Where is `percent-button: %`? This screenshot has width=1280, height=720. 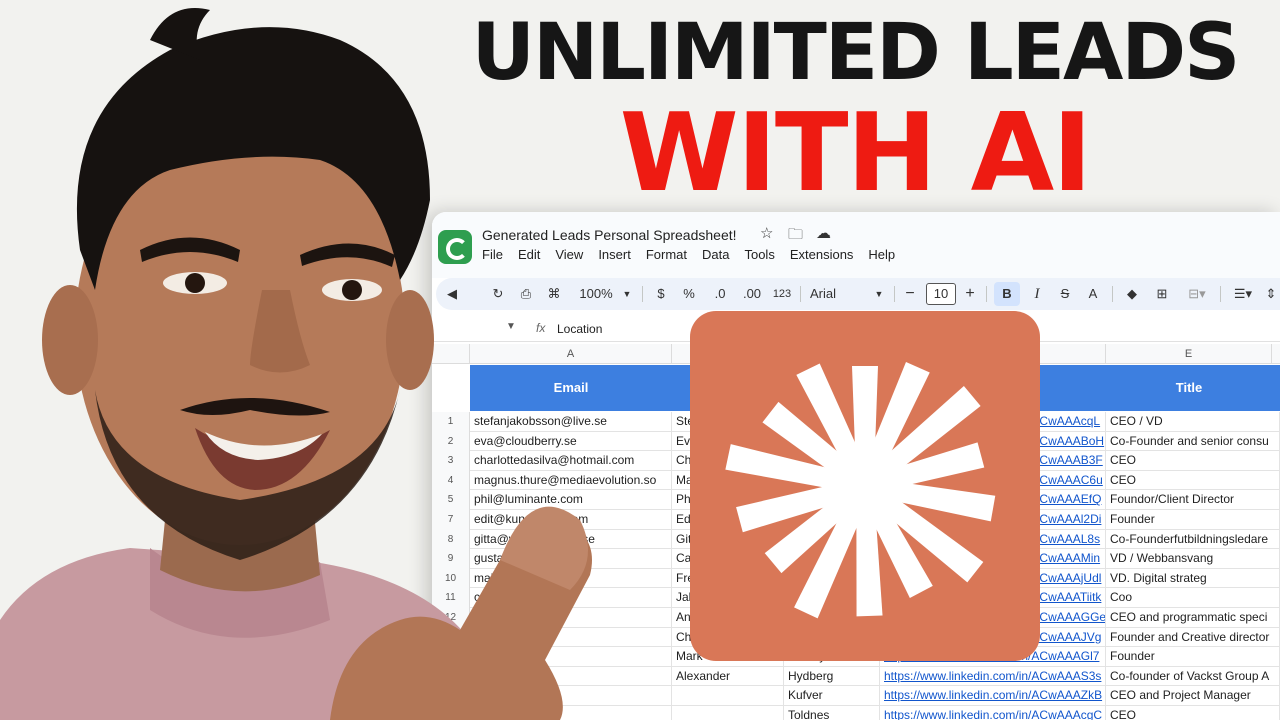 percent-button: % is located at coordinates (689, 294).